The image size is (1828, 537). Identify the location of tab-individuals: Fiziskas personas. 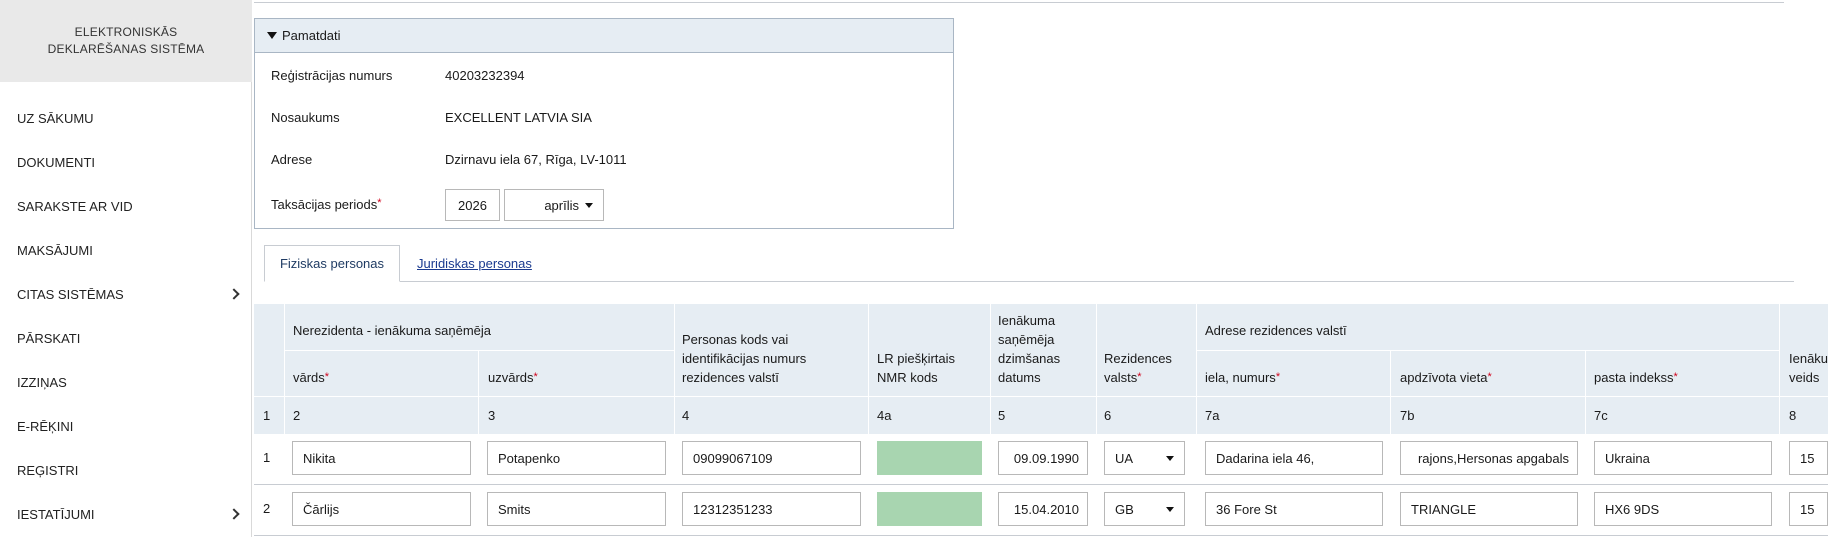
(332, 263).